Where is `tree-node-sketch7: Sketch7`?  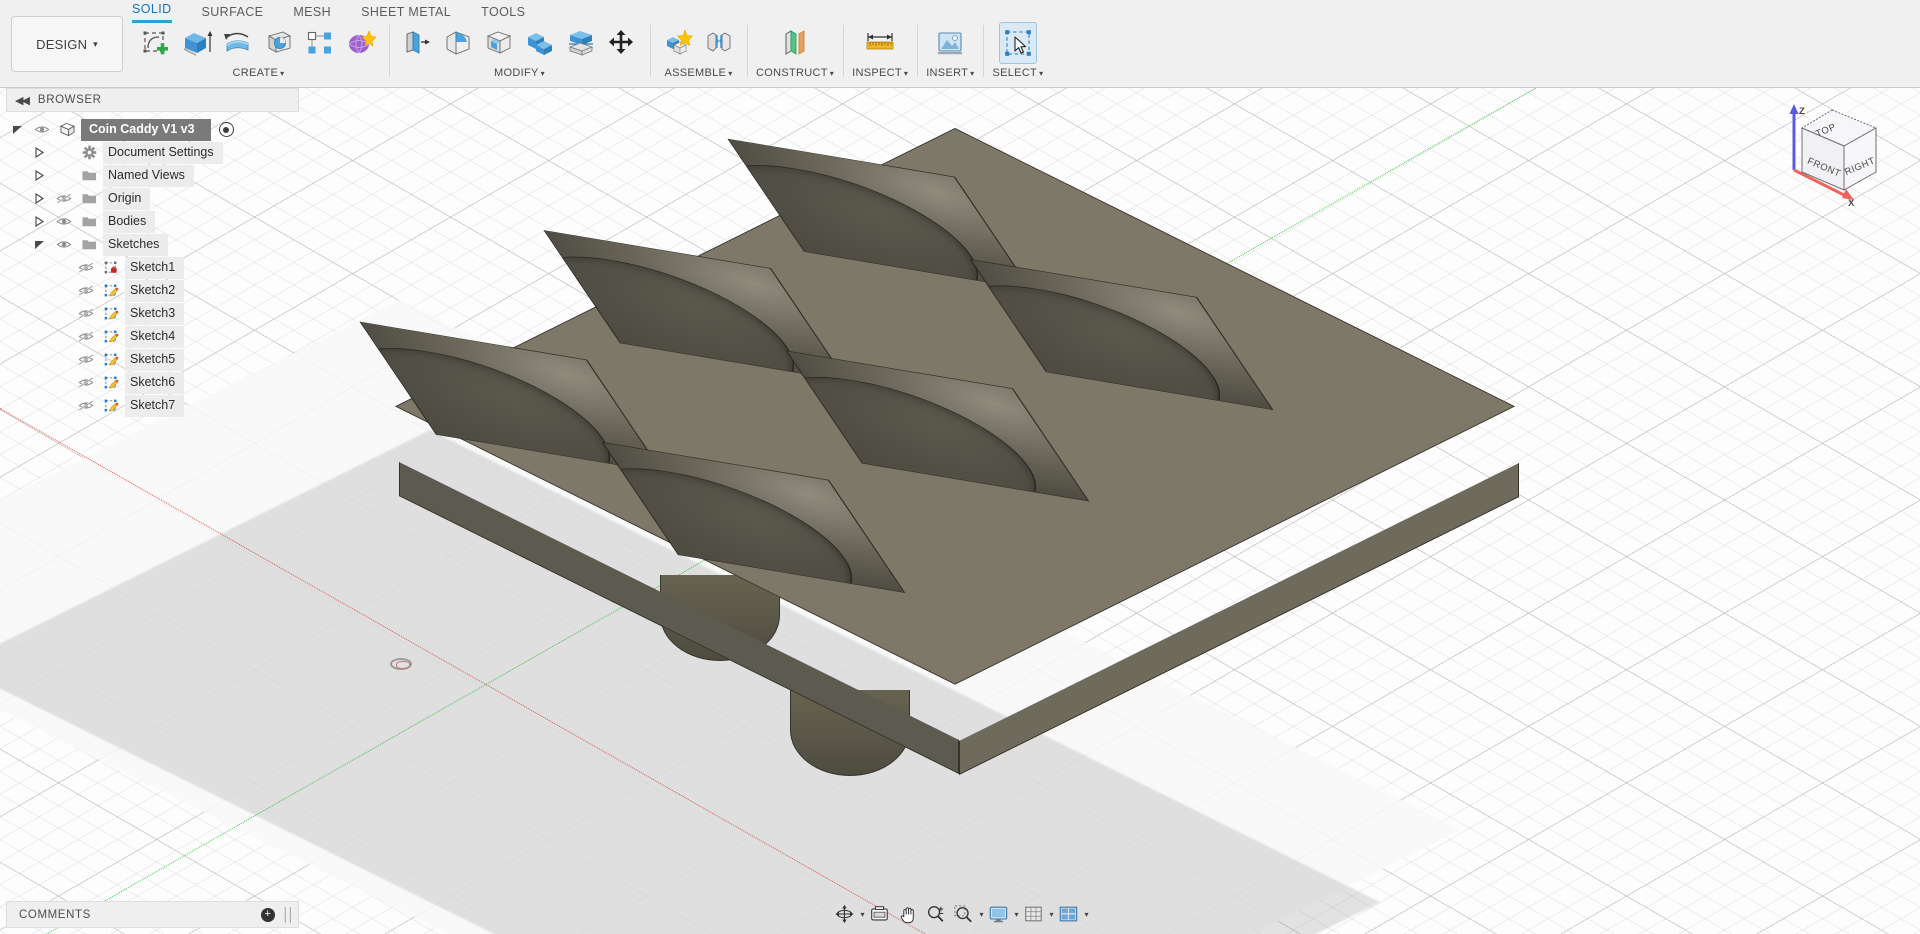 tree-node-sketch7: Sketch7 is located at coordinates (152, 405).